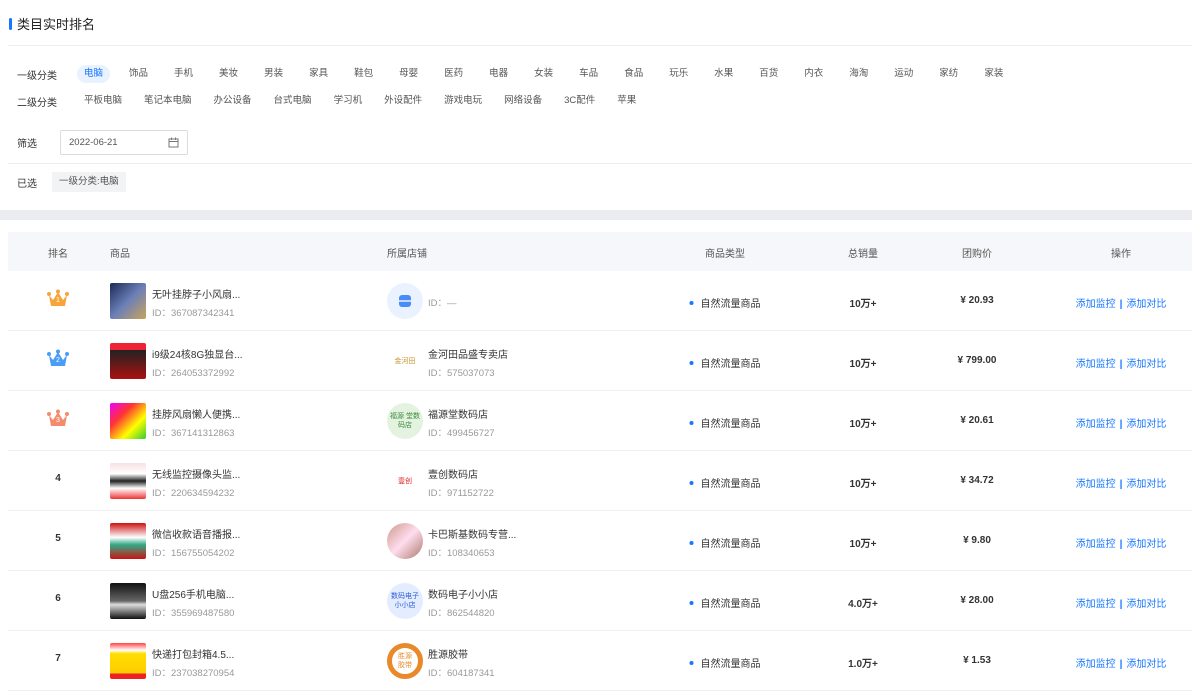  Describe the element at coordinates (461, 433) in the screenshot. I see `shop-id: ID：499456727` at that location.